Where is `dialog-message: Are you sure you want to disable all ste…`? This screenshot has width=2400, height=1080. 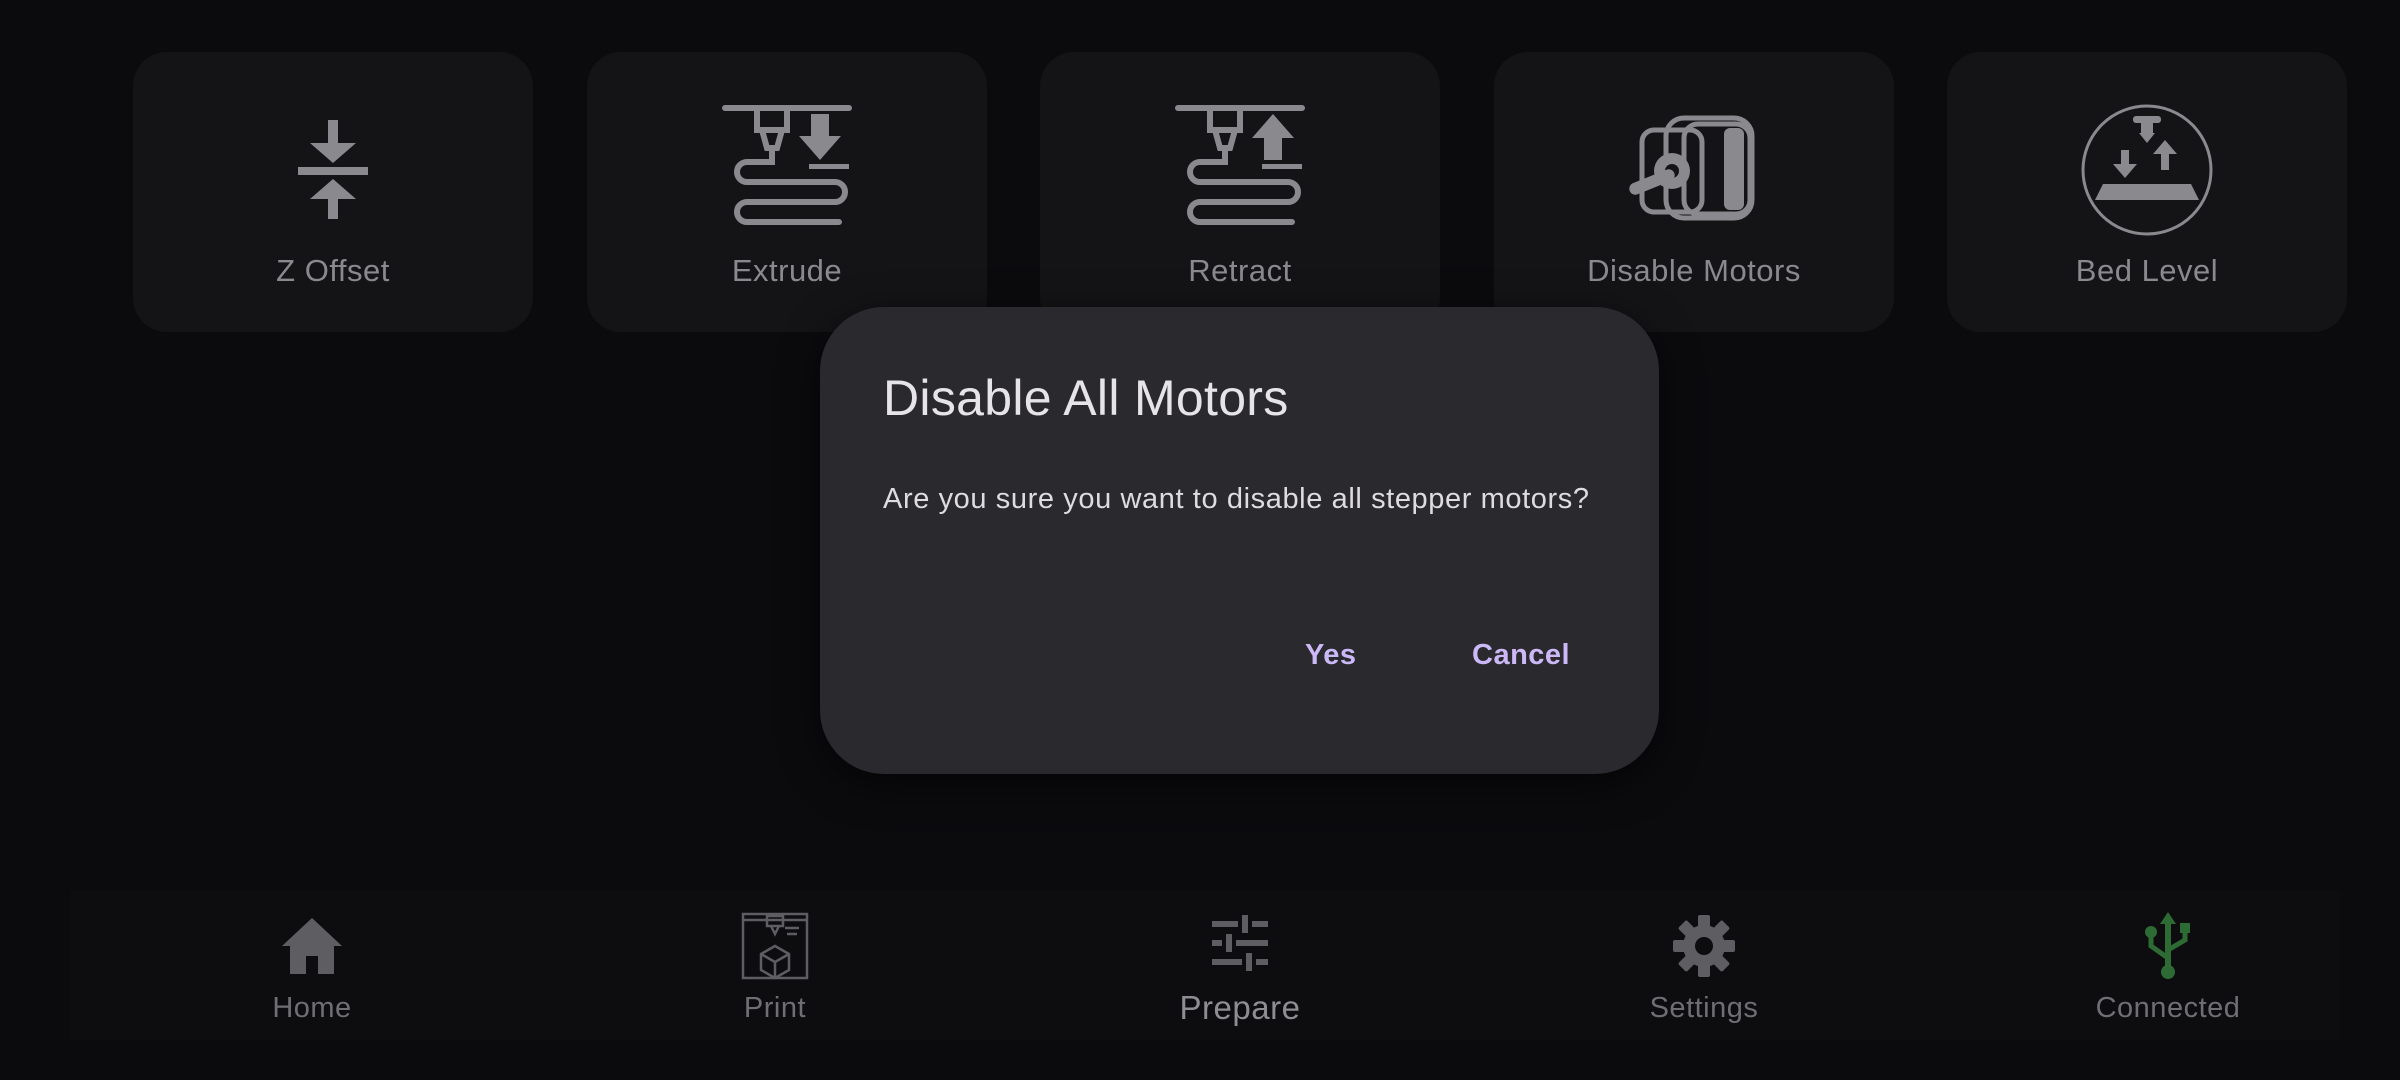
dialog-message: Are you sure you want to disable all ste… is located at coordinates (1236, 499).